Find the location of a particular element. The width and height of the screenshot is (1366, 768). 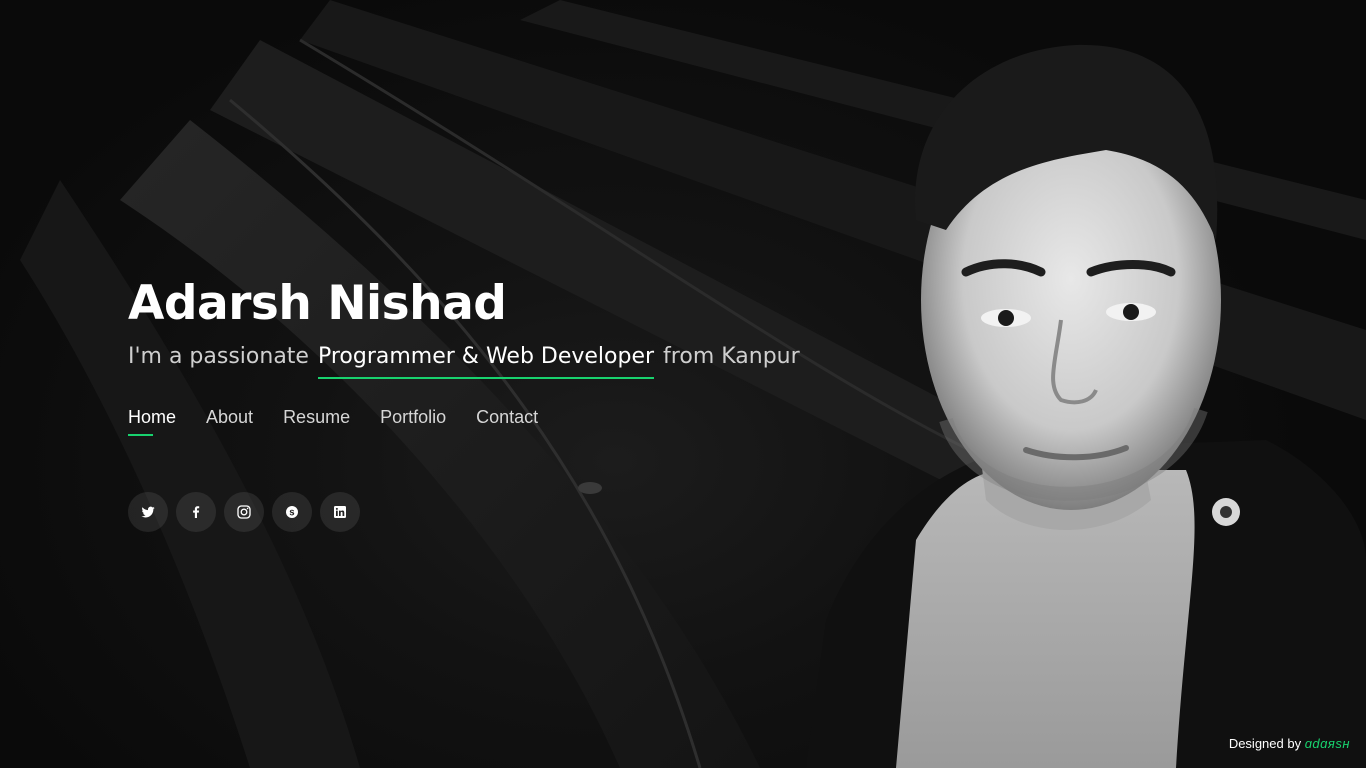

nav-resume: Resume is located at coordinates (316, 420).